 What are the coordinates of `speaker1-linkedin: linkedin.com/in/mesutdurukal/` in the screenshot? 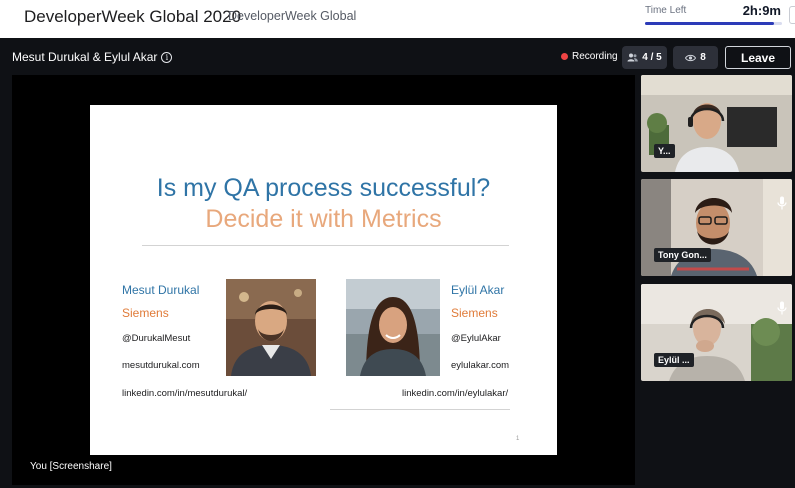 It's located at (185, 393).